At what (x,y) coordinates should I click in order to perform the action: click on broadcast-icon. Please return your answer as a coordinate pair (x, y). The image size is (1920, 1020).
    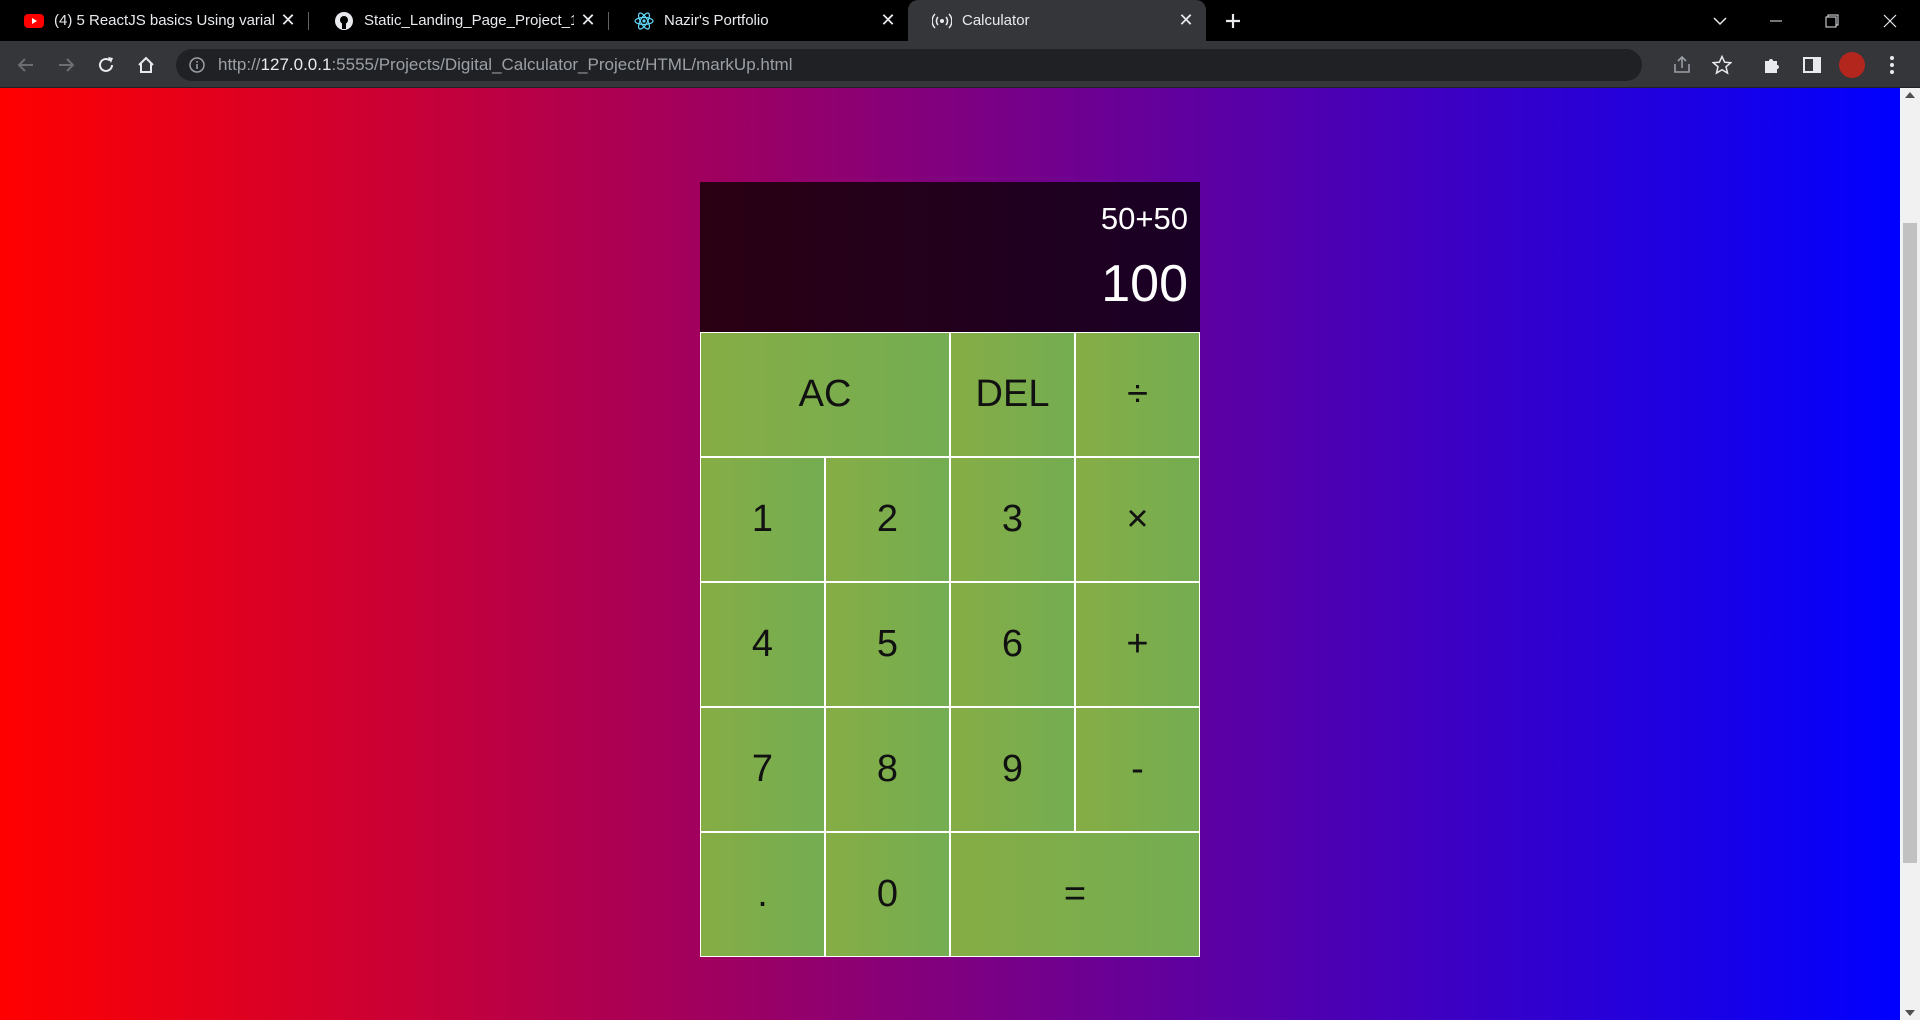
    Looking at the image, I should click on (942, 21).